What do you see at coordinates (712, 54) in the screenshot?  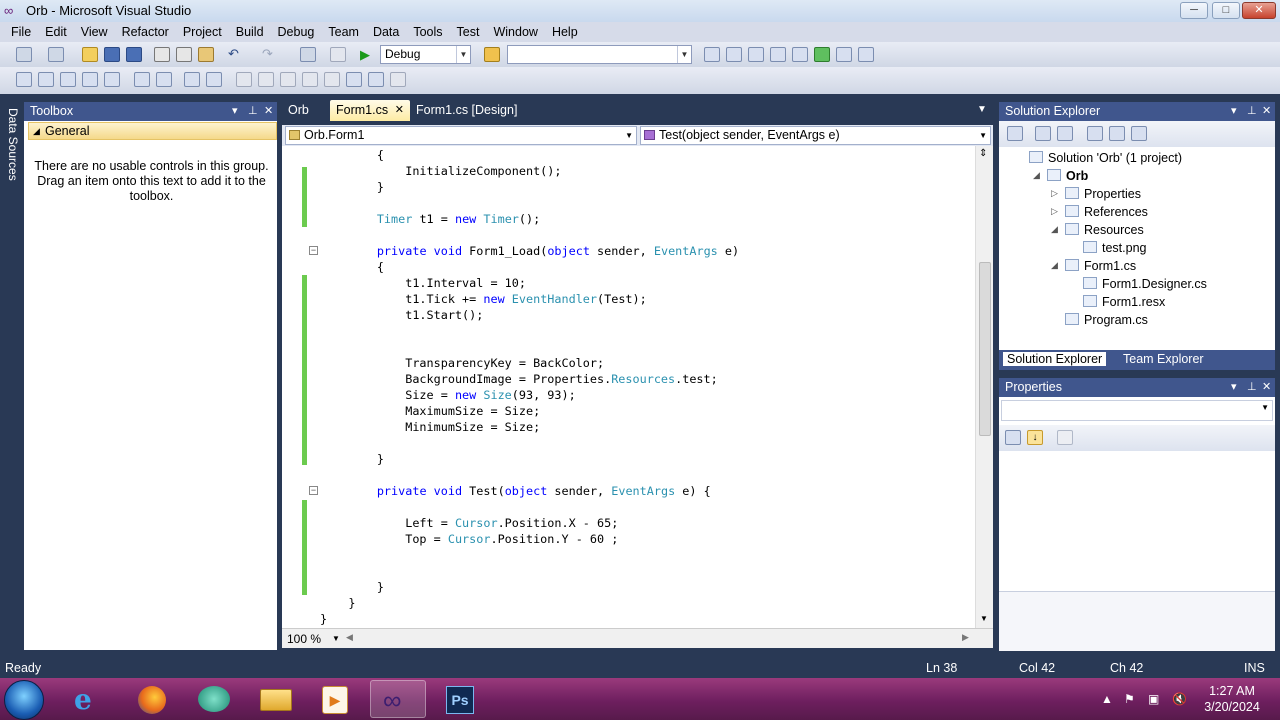 I see `find-in-files-icon` at bounding box center [712, 54].